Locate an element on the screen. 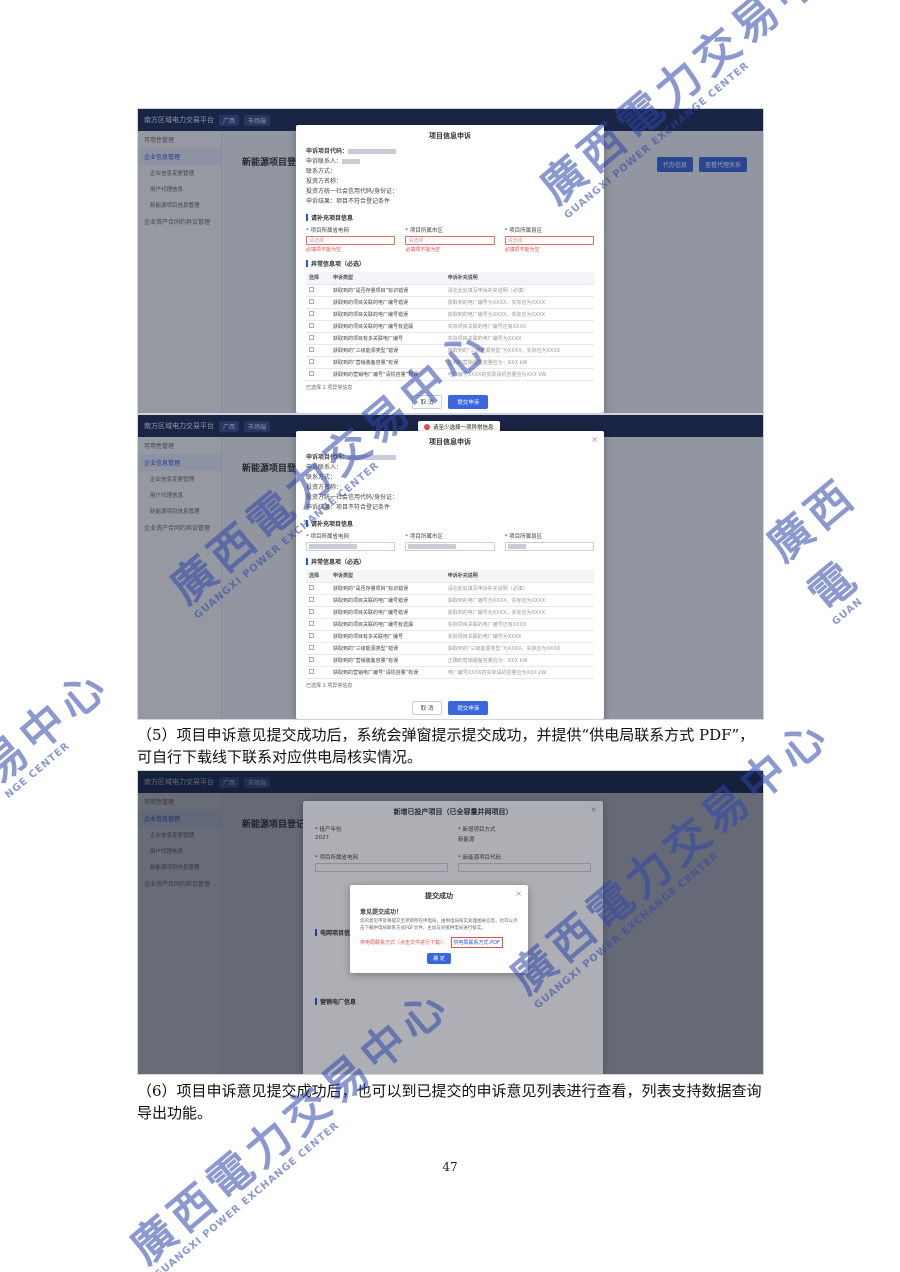 This screenshot has width=900, height=1272. dialog-title: 提交成功 is located at coordinates (439, 896).